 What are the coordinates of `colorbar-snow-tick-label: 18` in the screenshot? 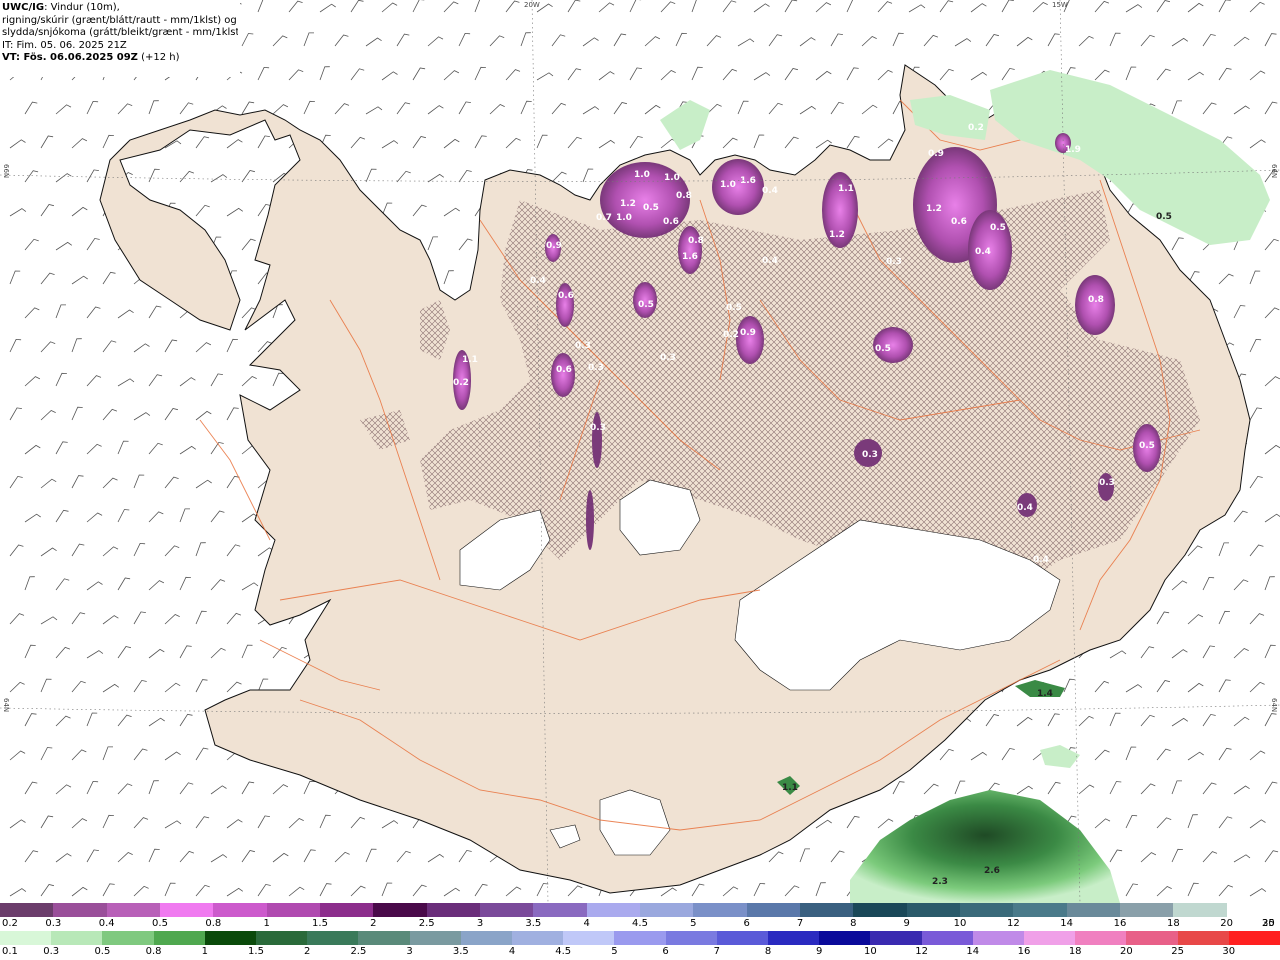 It's located at (1173, 923).